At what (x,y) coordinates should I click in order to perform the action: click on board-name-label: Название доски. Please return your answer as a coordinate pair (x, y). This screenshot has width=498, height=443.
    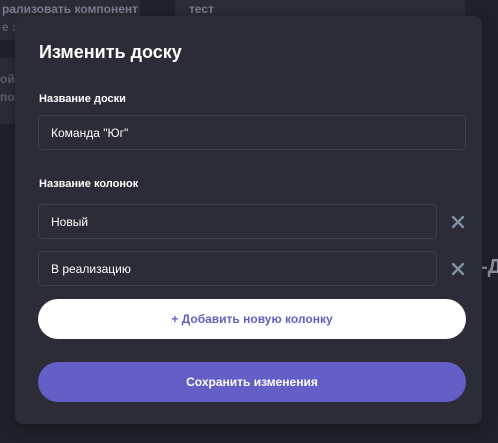
    Looking at the image, I should click on (82, 99).